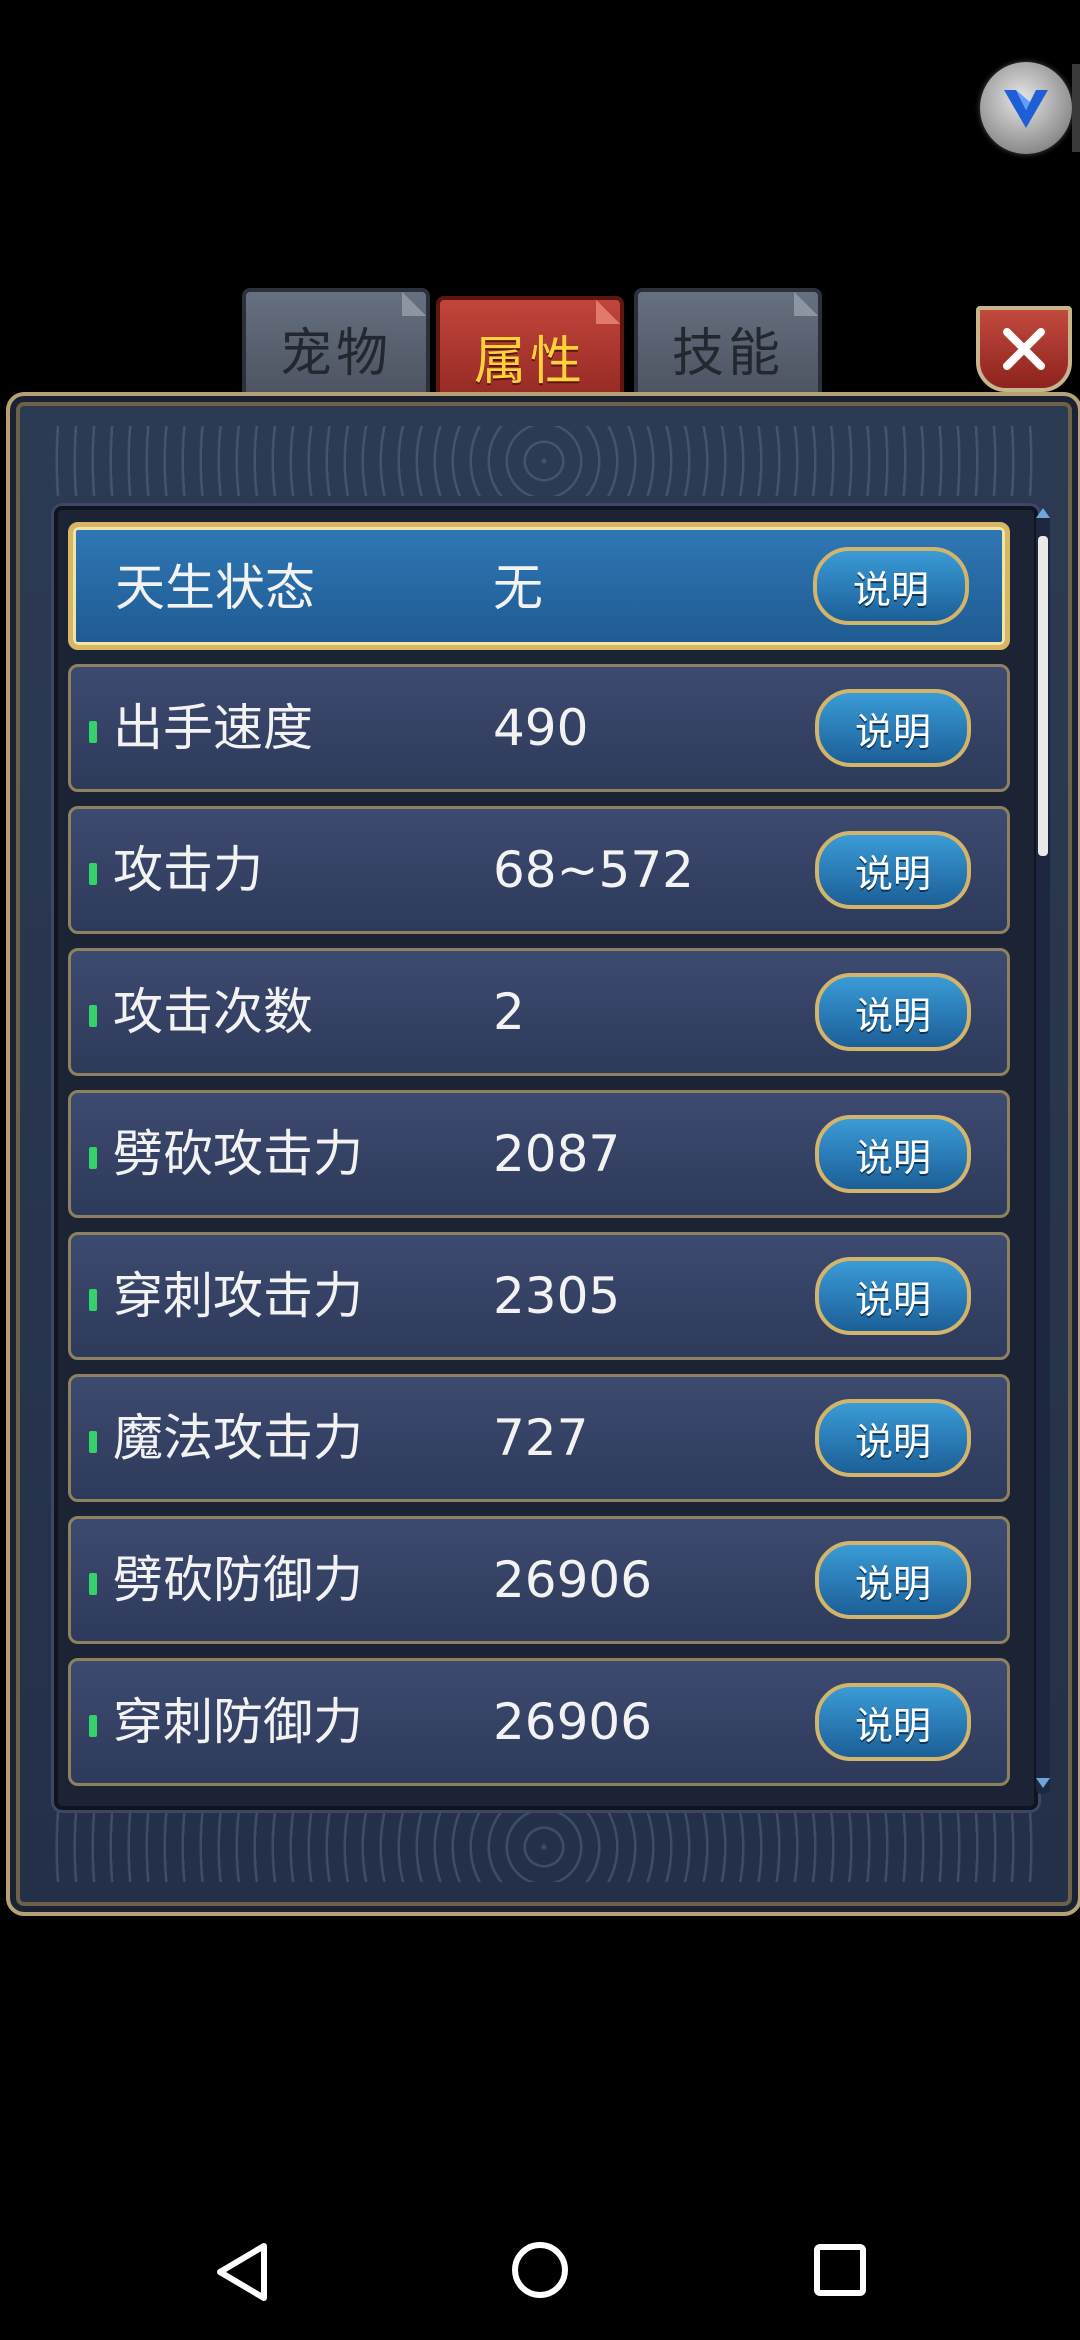 This screenshot has width=1080, height=2340. What do you see at coordinates (213, 1012) in the screenshot?
I see `attribute-label: 攻击次数` at bounding box center [213, 1012].